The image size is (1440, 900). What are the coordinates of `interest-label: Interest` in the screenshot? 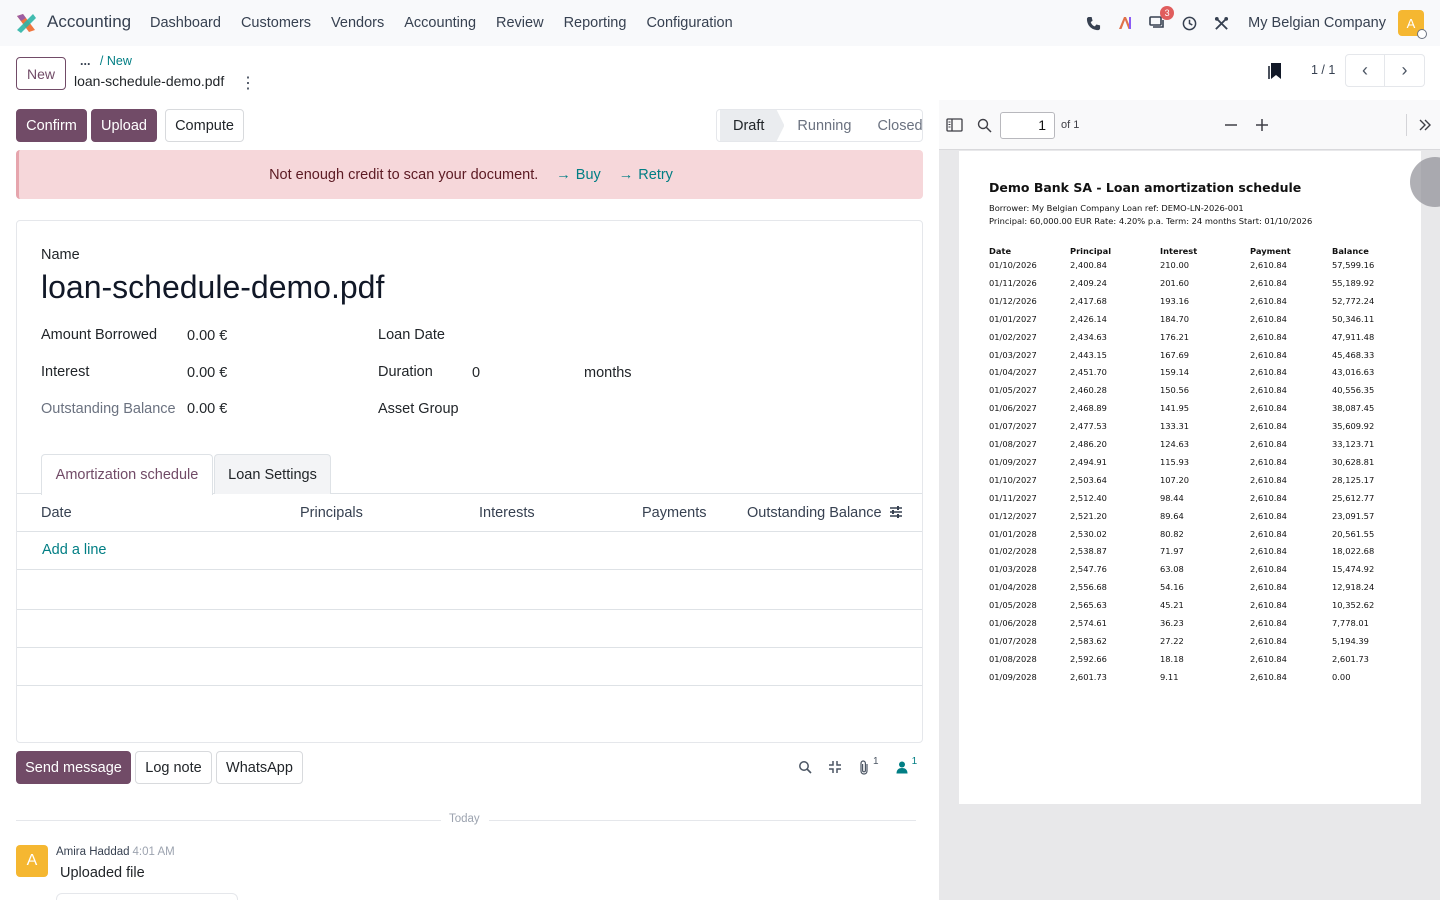 It's located at (65, 372).